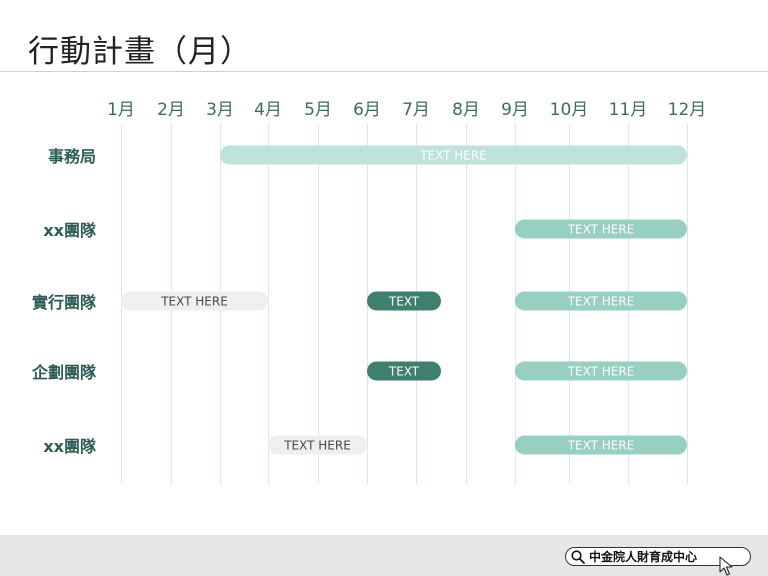 The width and height of the screenshot is (768, 576). Describe the element at coordinates (643, 557) in the screenshot. I see `search-box-label: 中金院人財育成中心` at that location.